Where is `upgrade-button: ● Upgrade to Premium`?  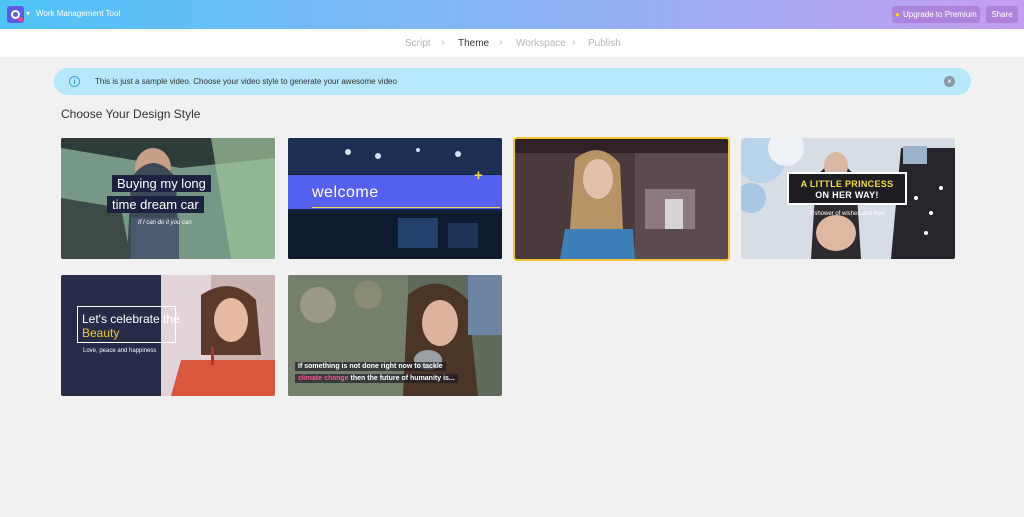 upgrade-button: ● Upgrade to Premium is located at coordinates (936, 14).